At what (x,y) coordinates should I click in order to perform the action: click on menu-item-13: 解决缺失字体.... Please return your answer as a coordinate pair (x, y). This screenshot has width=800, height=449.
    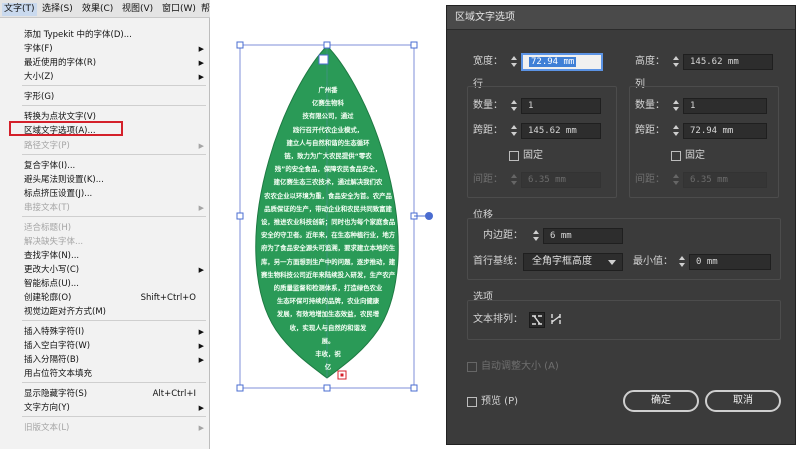
    Looking at the image, I should click on (105, 242).